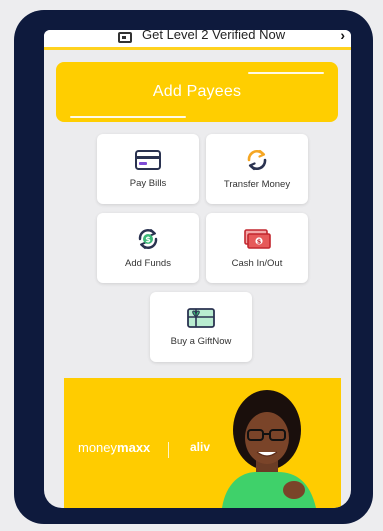 The image size is (383, 531). Describe the element at coordinates (125, 37) in the screenshot. I see `id-card-icon` at that location.